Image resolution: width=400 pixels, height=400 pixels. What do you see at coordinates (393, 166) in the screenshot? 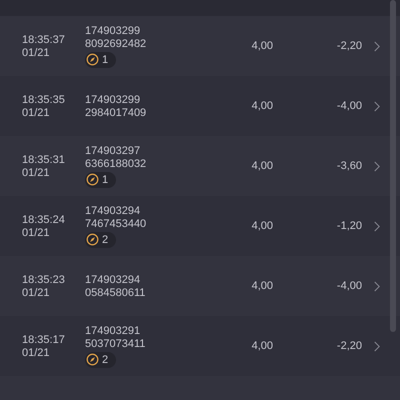
I see `scrollbar` at bounding box center [393, 166].